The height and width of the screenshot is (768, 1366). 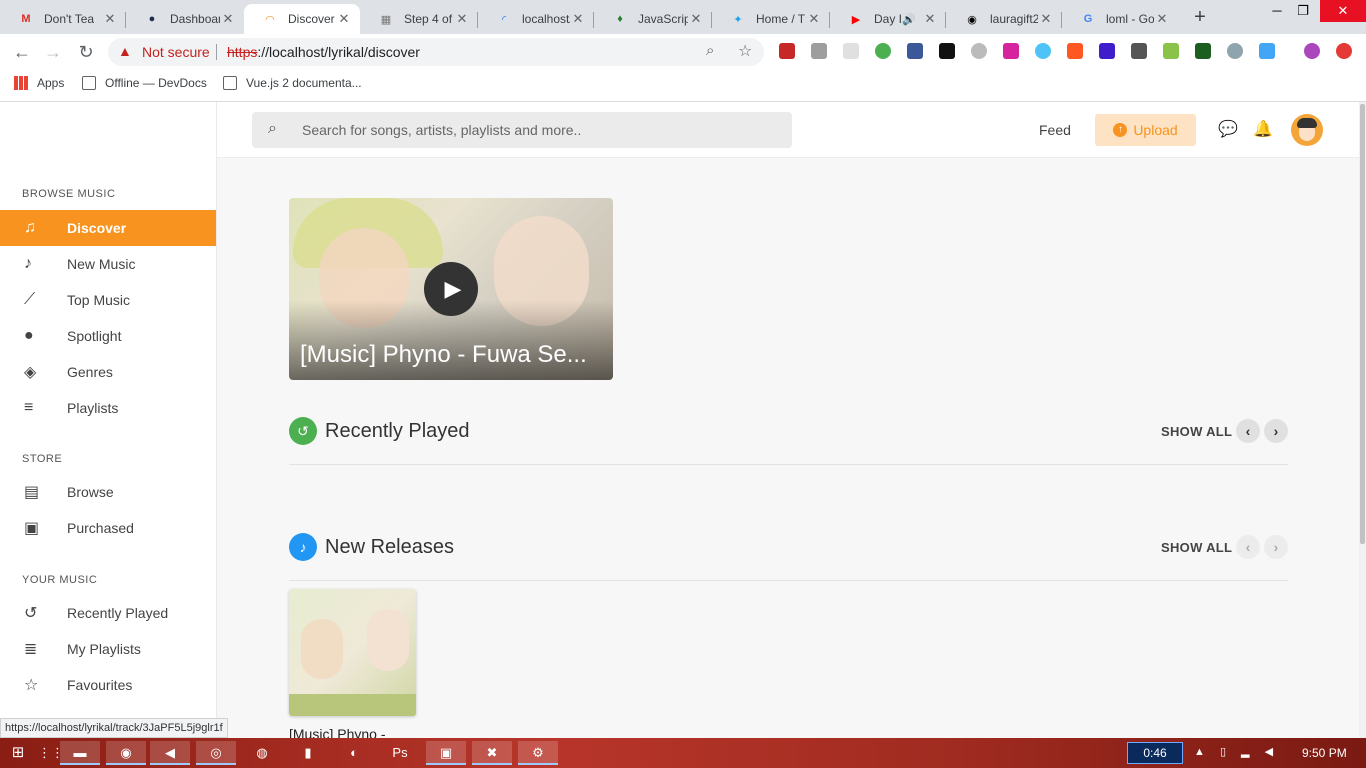 What do you see at coordinates (80, 753) in the screenshot?
I see `file-explorer-icon: ▬` at bounding box center [80, 753].